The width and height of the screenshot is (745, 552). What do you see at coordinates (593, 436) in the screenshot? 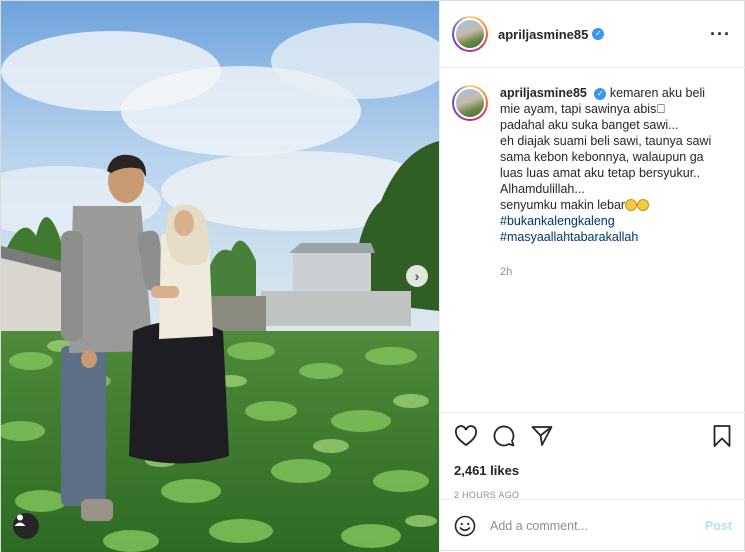
I see `action-icons` at bounding box center [593, 436].